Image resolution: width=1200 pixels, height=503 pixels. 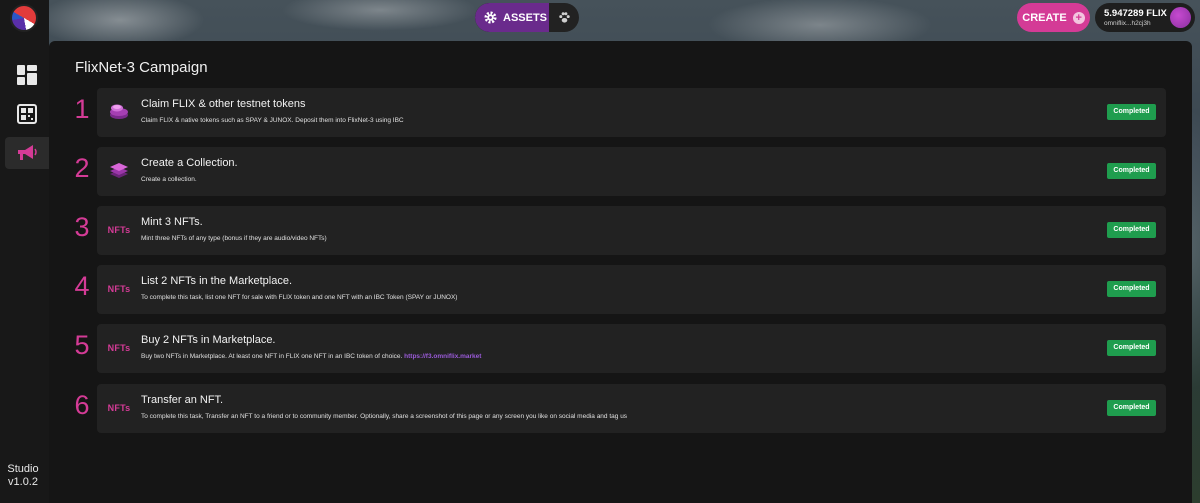 I want to click on task-title: List 2 NFTs in the Marketplace., so click(x=217, y=281).